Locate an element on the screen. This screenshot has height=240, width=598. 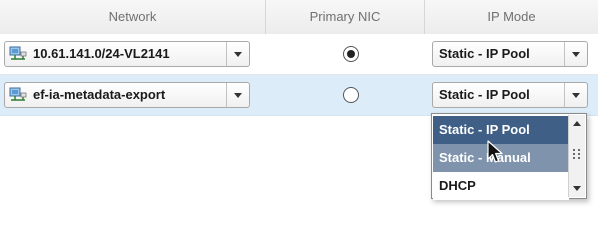
network-select: ef-ia-metadata-export is located at coordinates (127, 95).